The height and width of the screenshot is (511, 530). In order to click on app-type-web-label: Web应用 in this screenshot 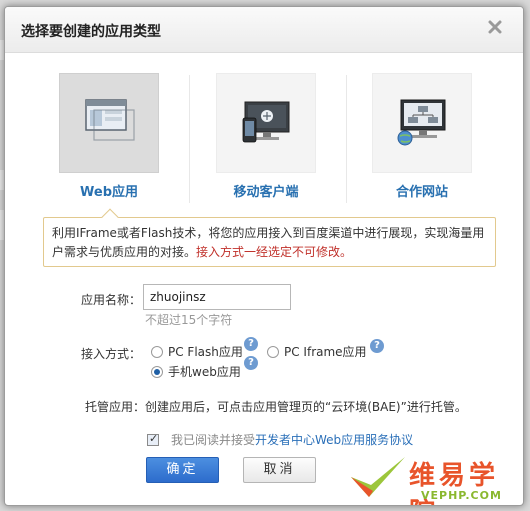, I will do `click(109, 192)`.